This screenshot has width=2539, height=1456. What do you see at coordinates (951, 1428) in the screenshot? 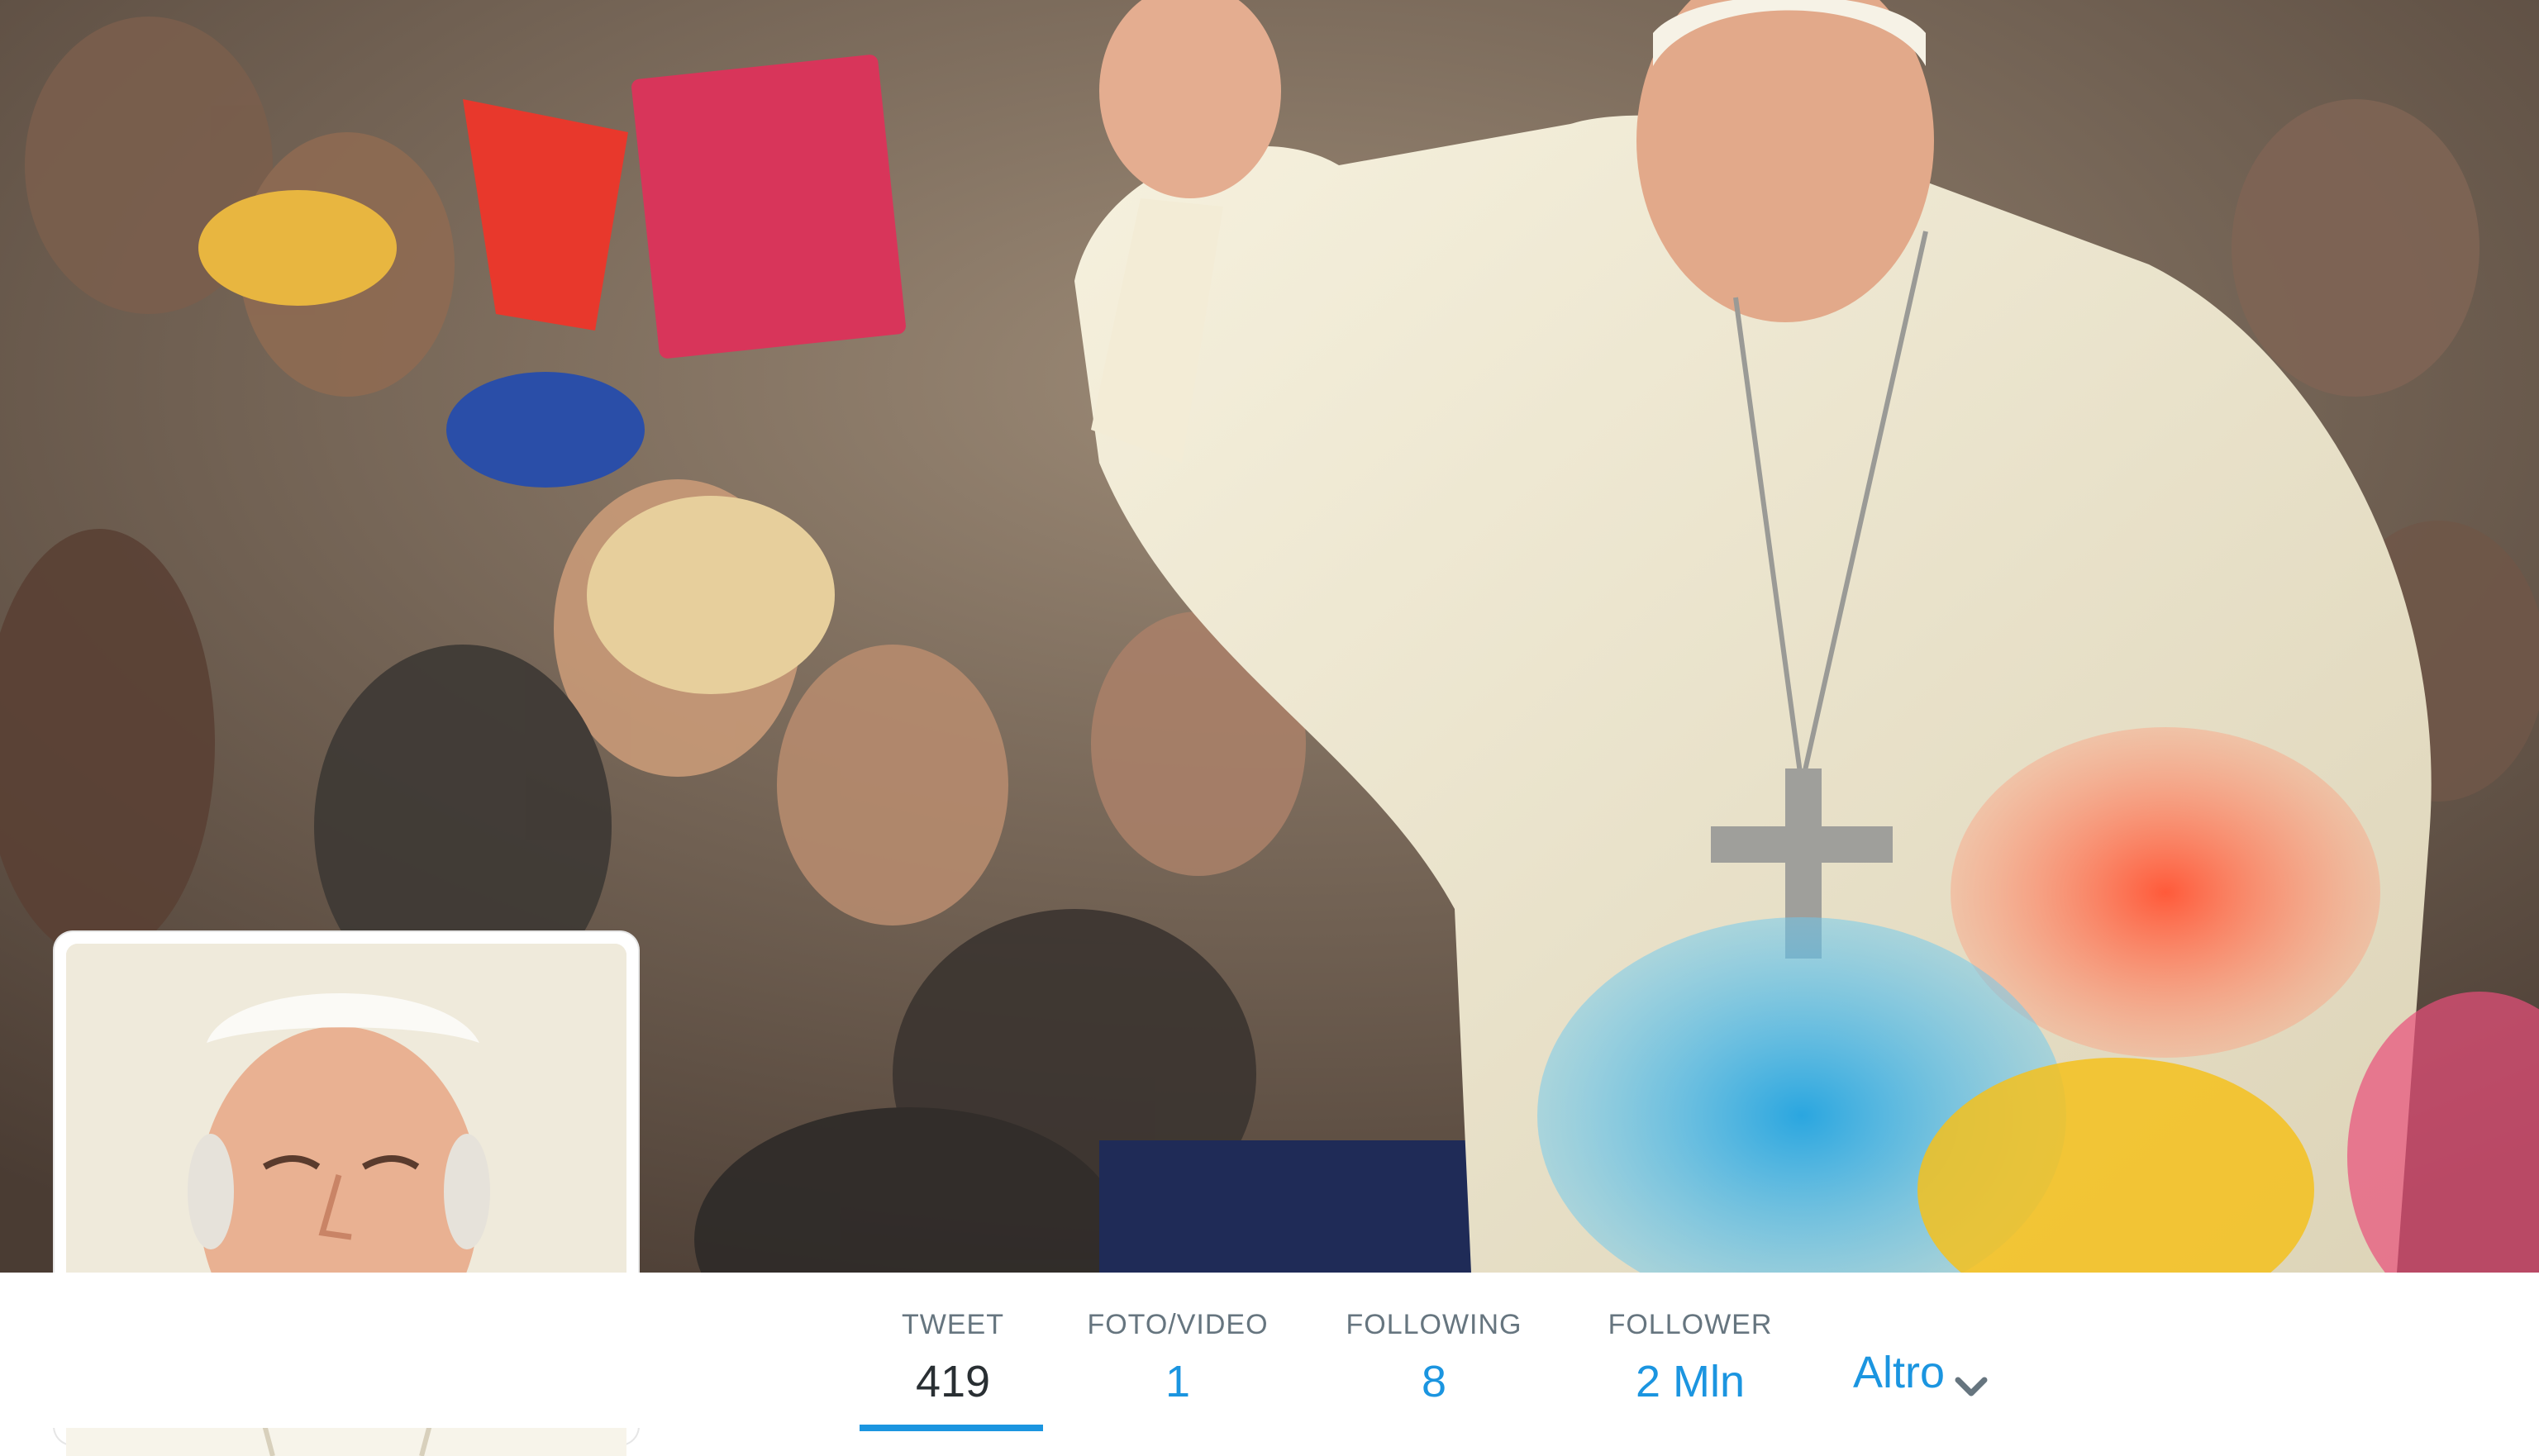
I see `active-tab-indicator` at bounding box center [951, 1428].